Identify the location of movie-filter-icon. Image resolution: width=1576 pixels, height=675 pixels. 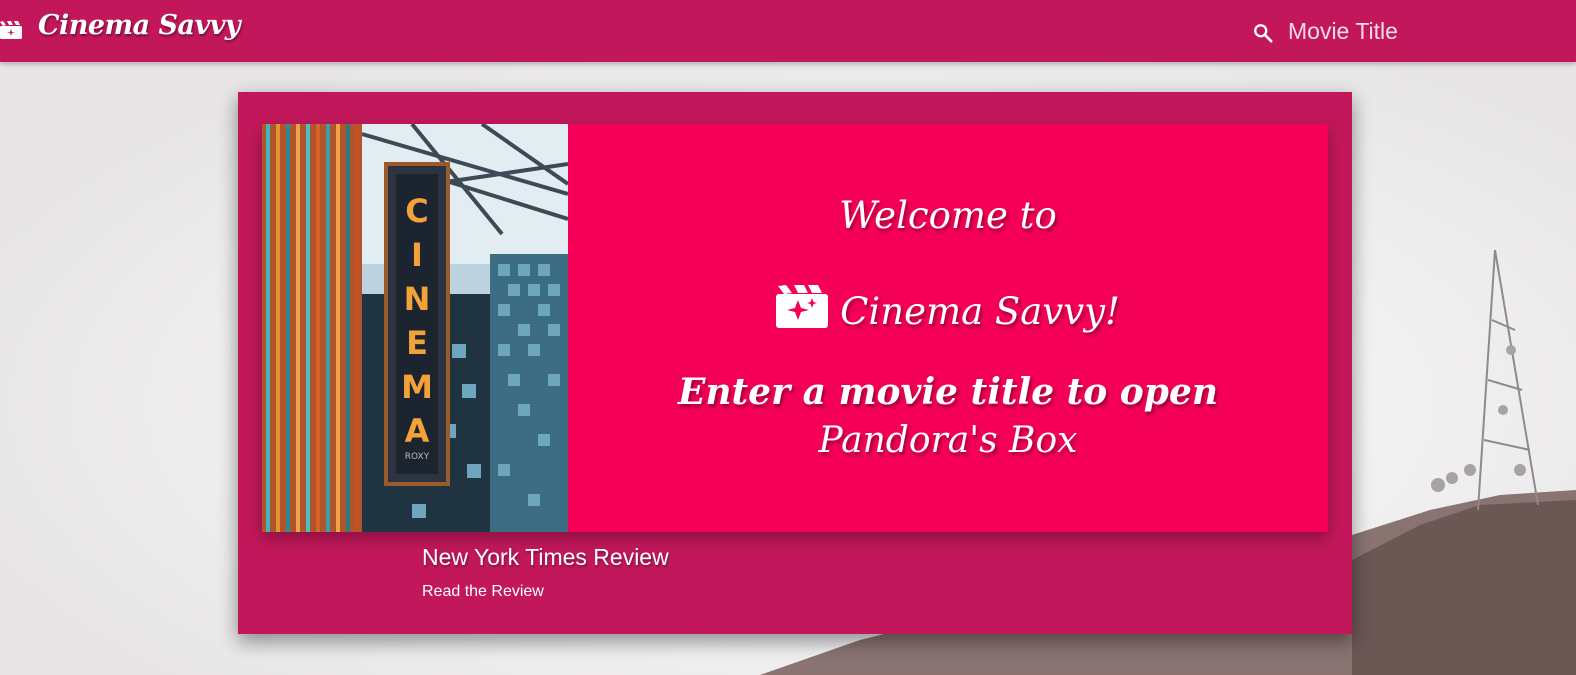
(802, 306).